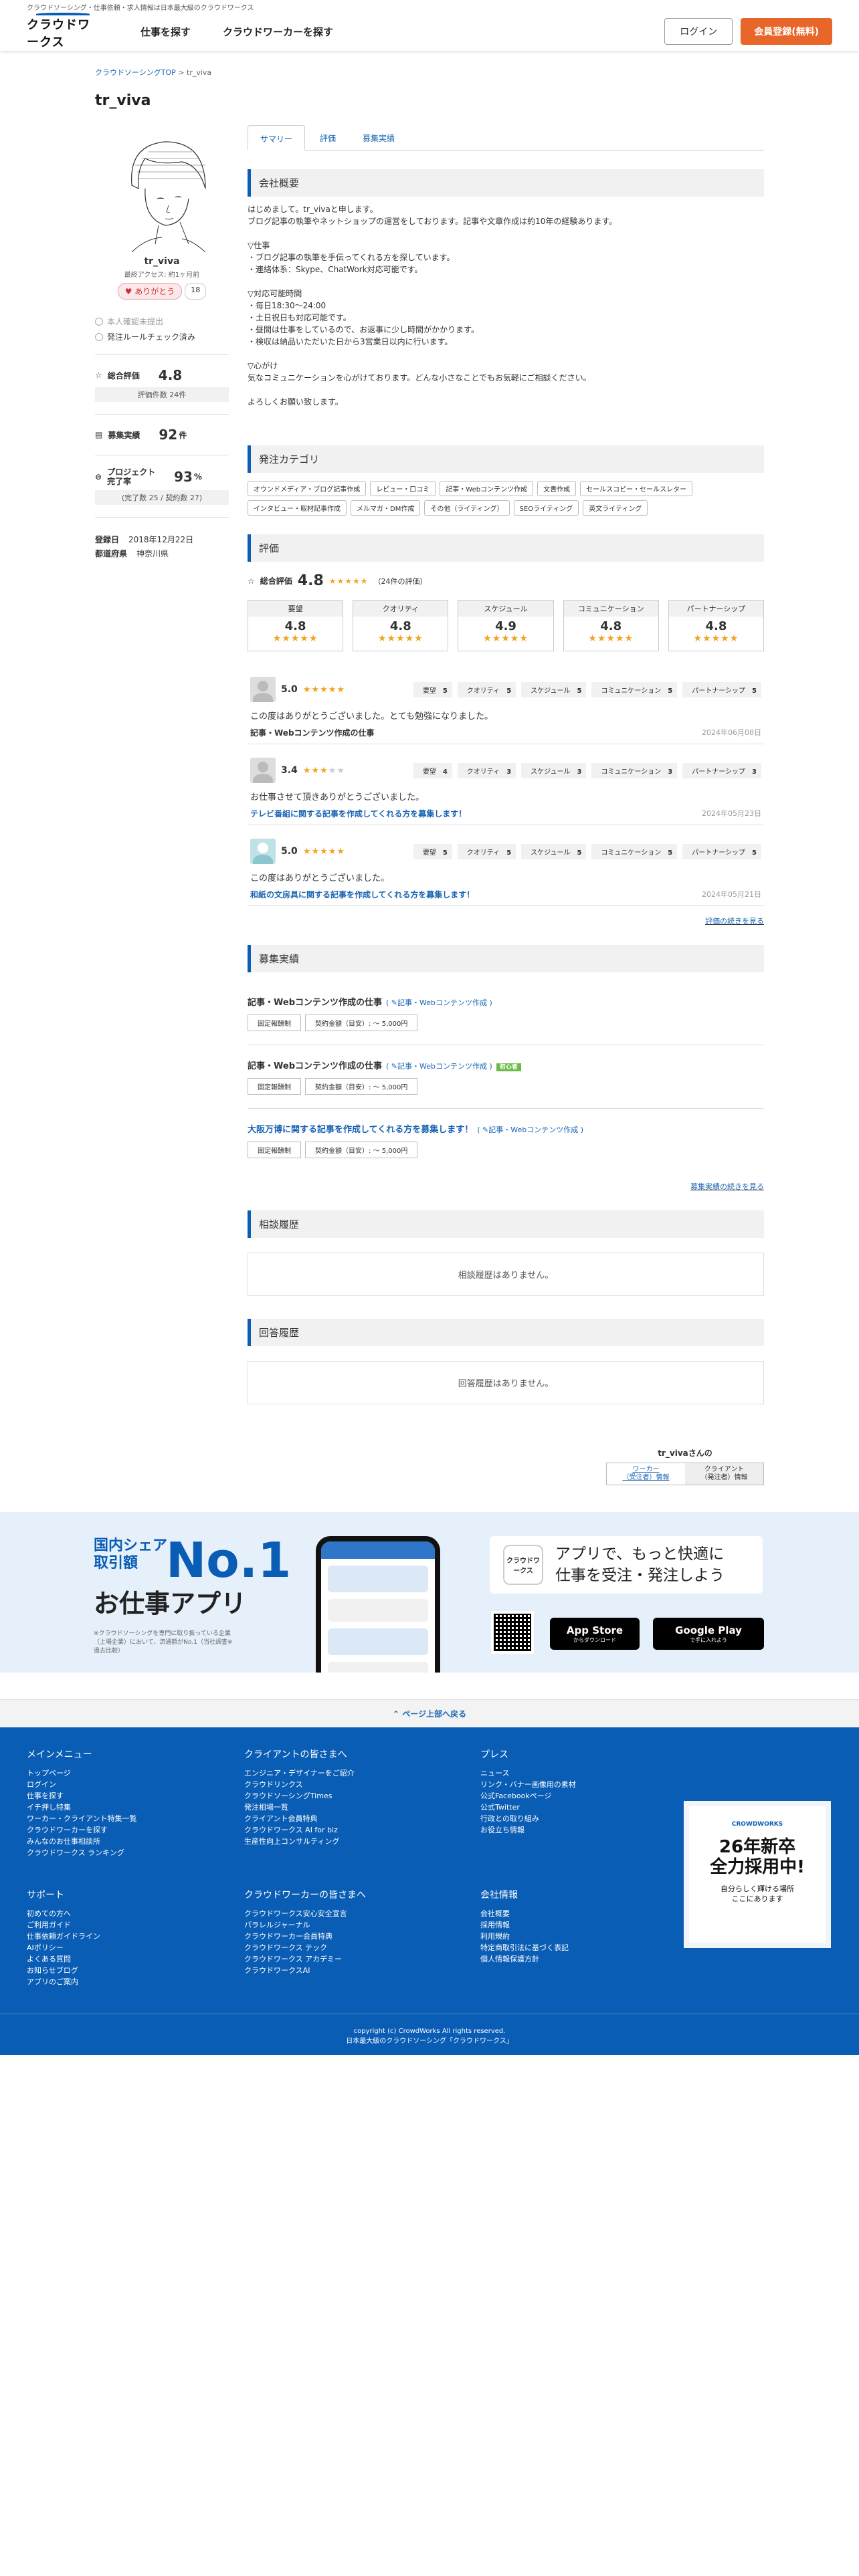 This screenshot has height=2576, width=859. What do you see at coordinates (727, 1186) in the screenshot?
I see `more-jobs-link: 募集実績の続きを見る` at bounding box center [727, 1186].